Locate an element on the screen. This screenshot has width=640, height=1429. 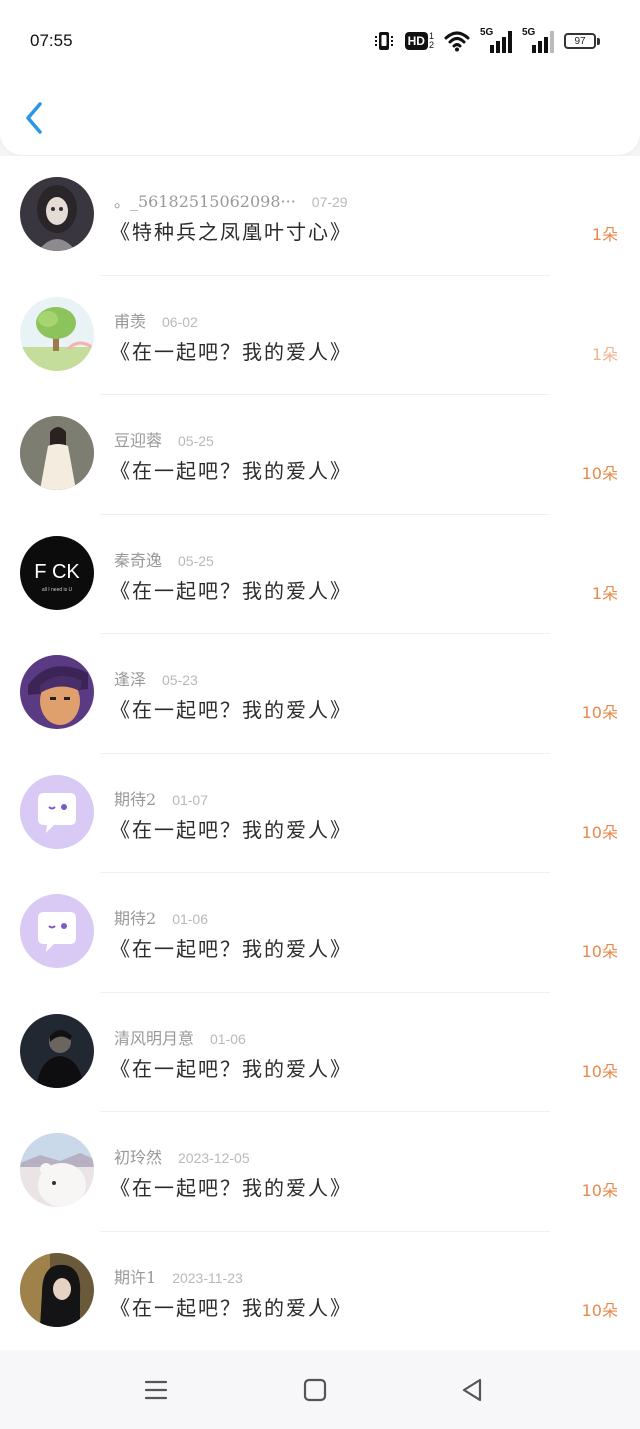
list-item: 清风明月意 01-06 《在一起吧？我的爱人》 10朵 is located at coordinates (320, 1052).